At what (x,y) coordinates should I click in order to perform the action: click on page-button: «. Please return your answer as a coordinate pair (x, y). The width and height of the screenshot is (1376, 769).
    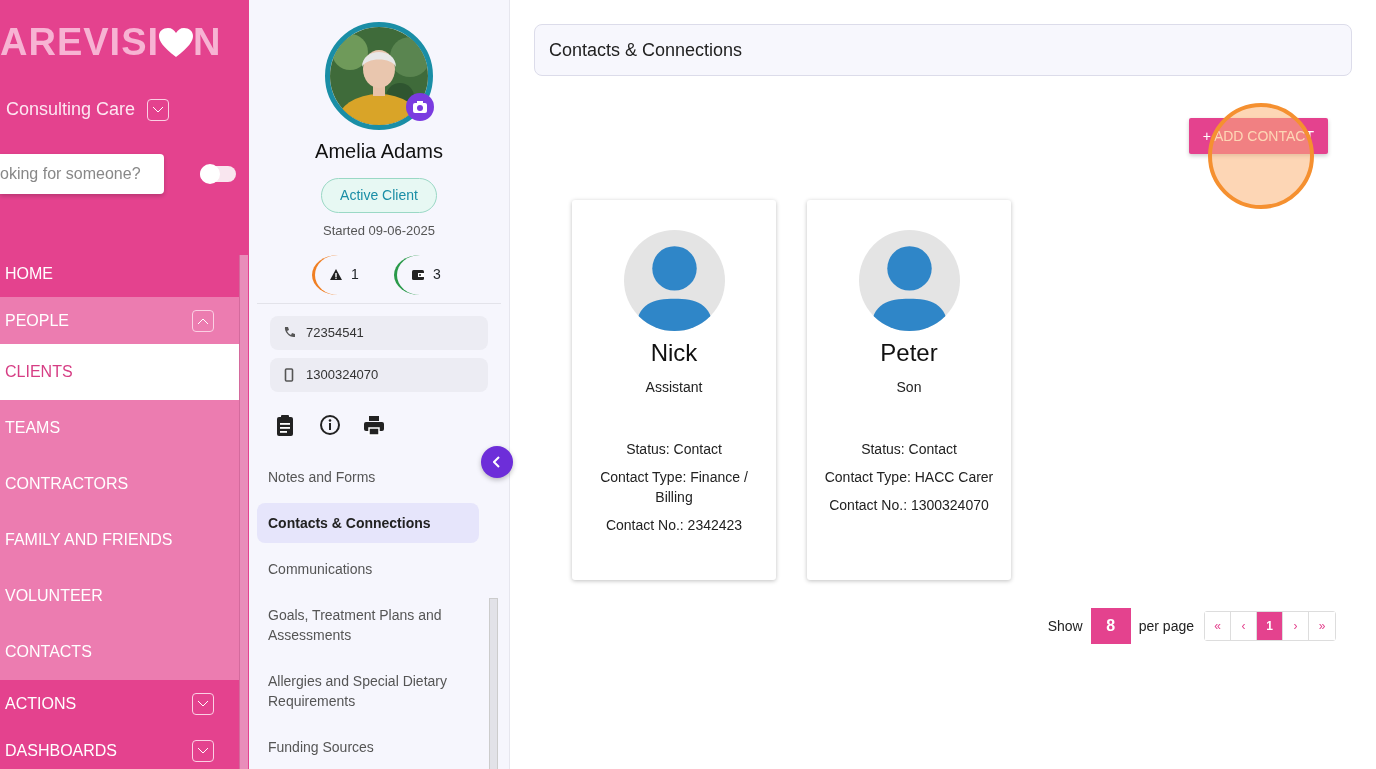
    Looking at the image, I should click on (1218, 626).